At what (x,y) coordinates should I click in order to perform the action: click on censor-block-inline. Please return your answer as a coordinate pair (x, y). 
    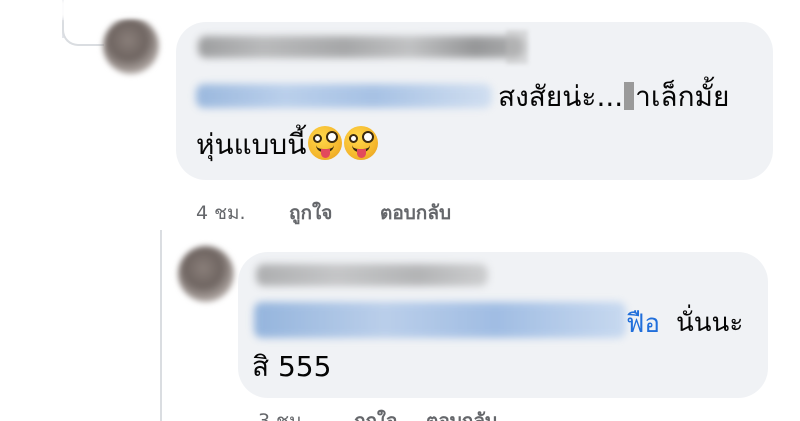
    Looking at the image, I should click on (629, 96).